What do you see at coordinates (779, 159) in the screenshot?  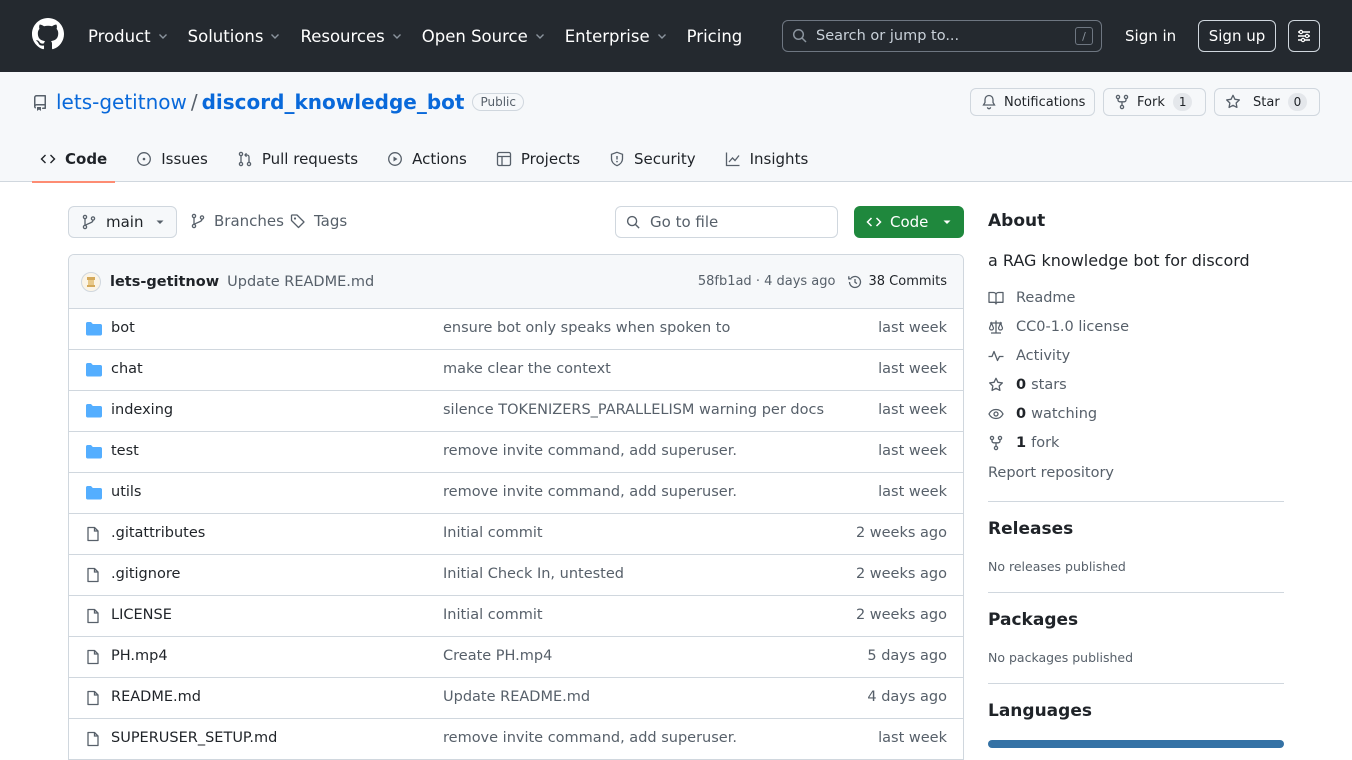 I see `tab-insights-label: Insights` at bounding box center [779, 159].